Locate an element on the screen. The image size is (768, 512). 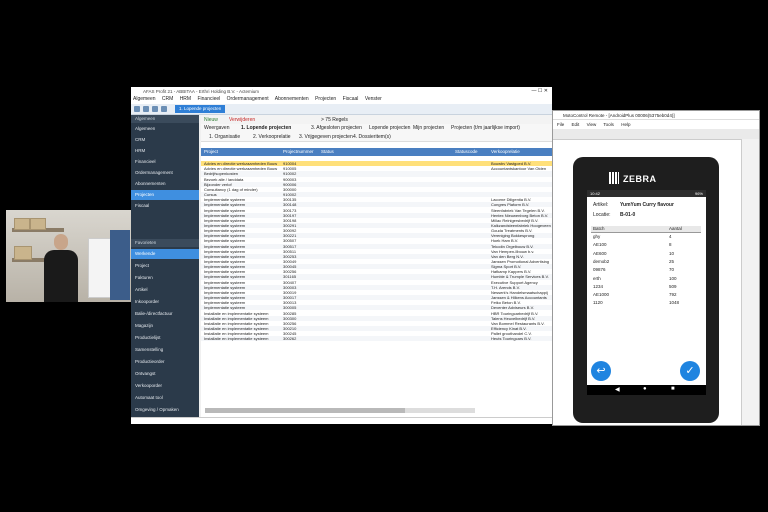
batch-row: ghy 4 is located at coordinates (646, 237).